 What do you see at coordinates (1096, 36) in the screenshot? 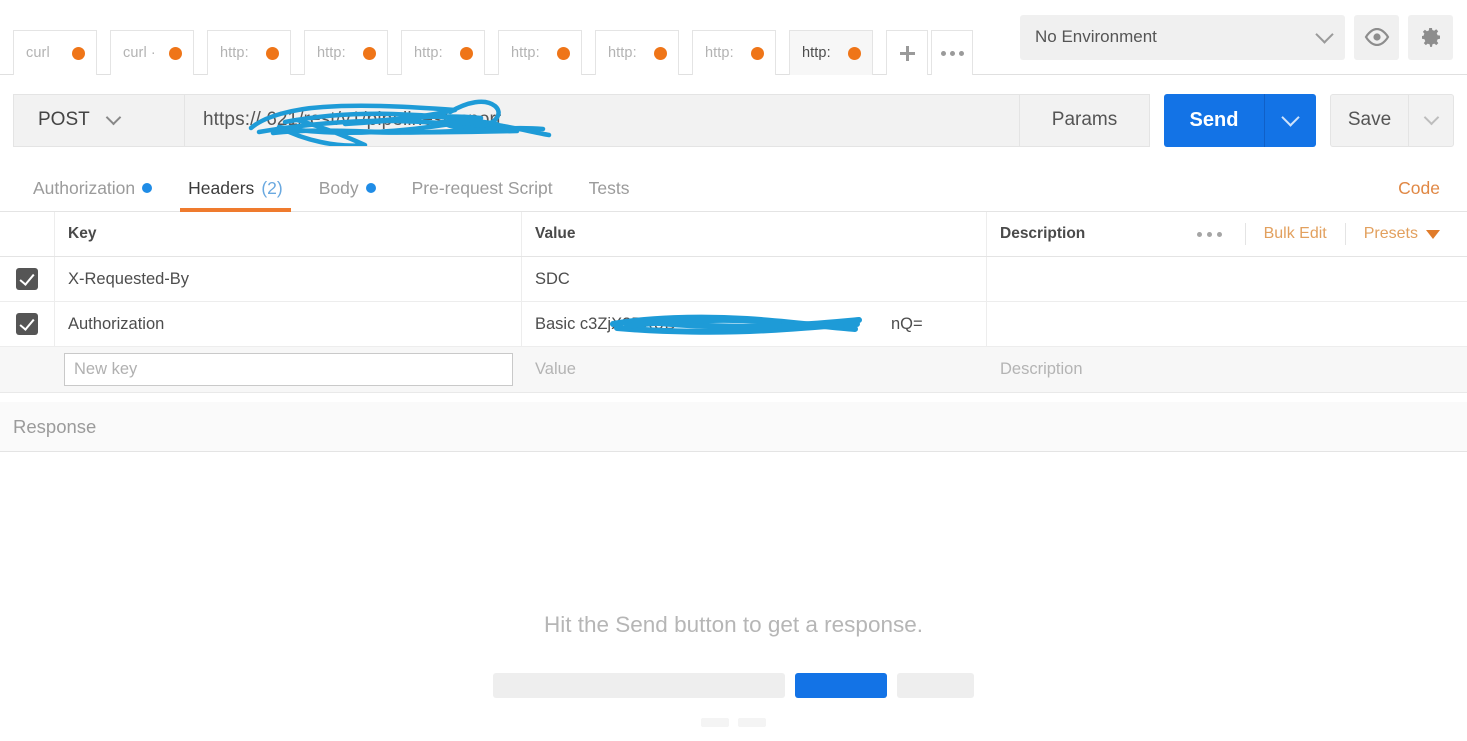
I see `environment-selected-label: No Environment` at bounding box center [1096, 36].